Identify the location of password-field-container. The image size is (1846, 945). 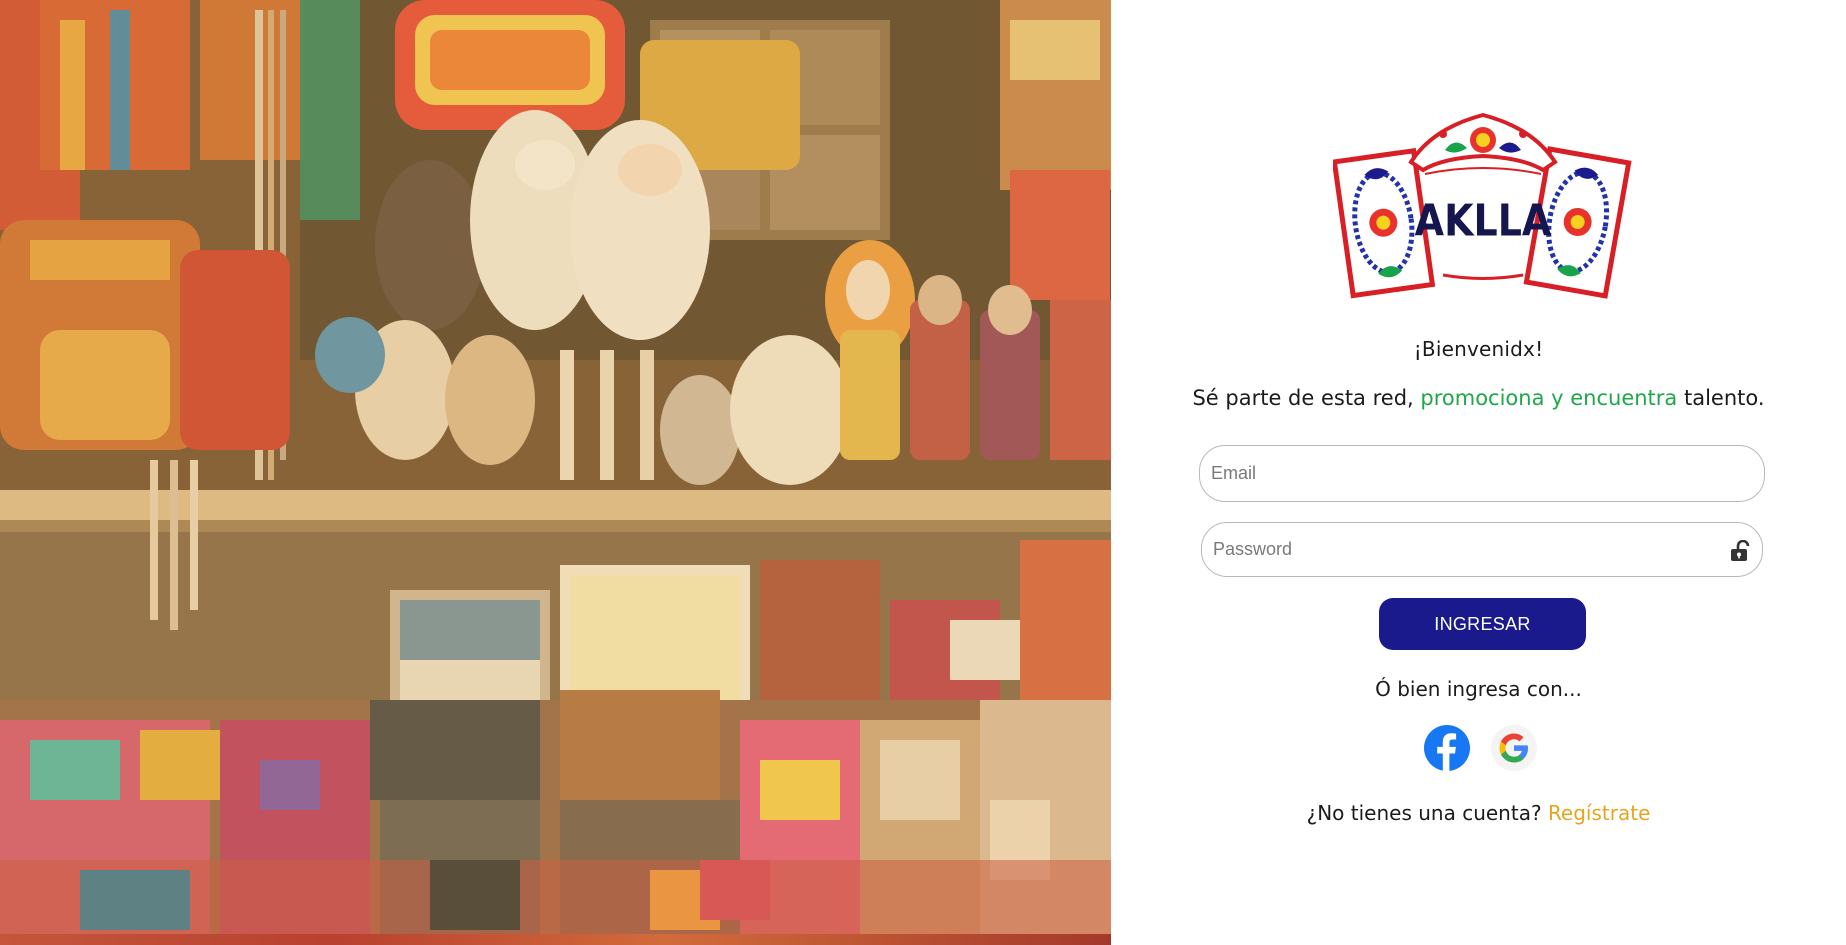
(1482, 549).